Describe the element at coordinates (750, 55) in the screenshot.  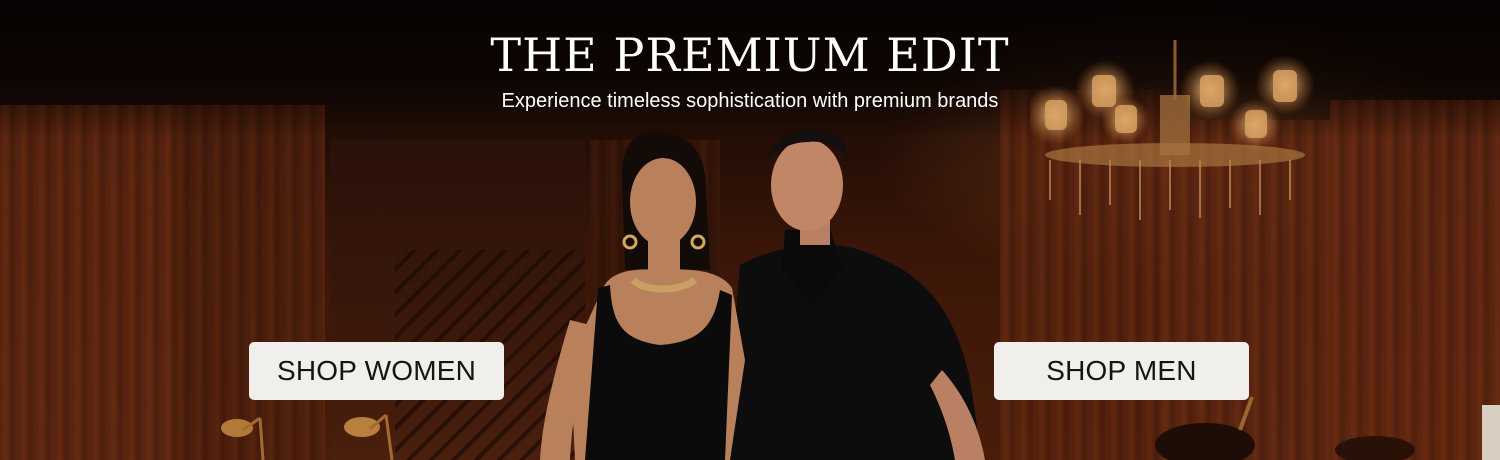
I see `page-title: THE PREMIUM EDIT` at that location.